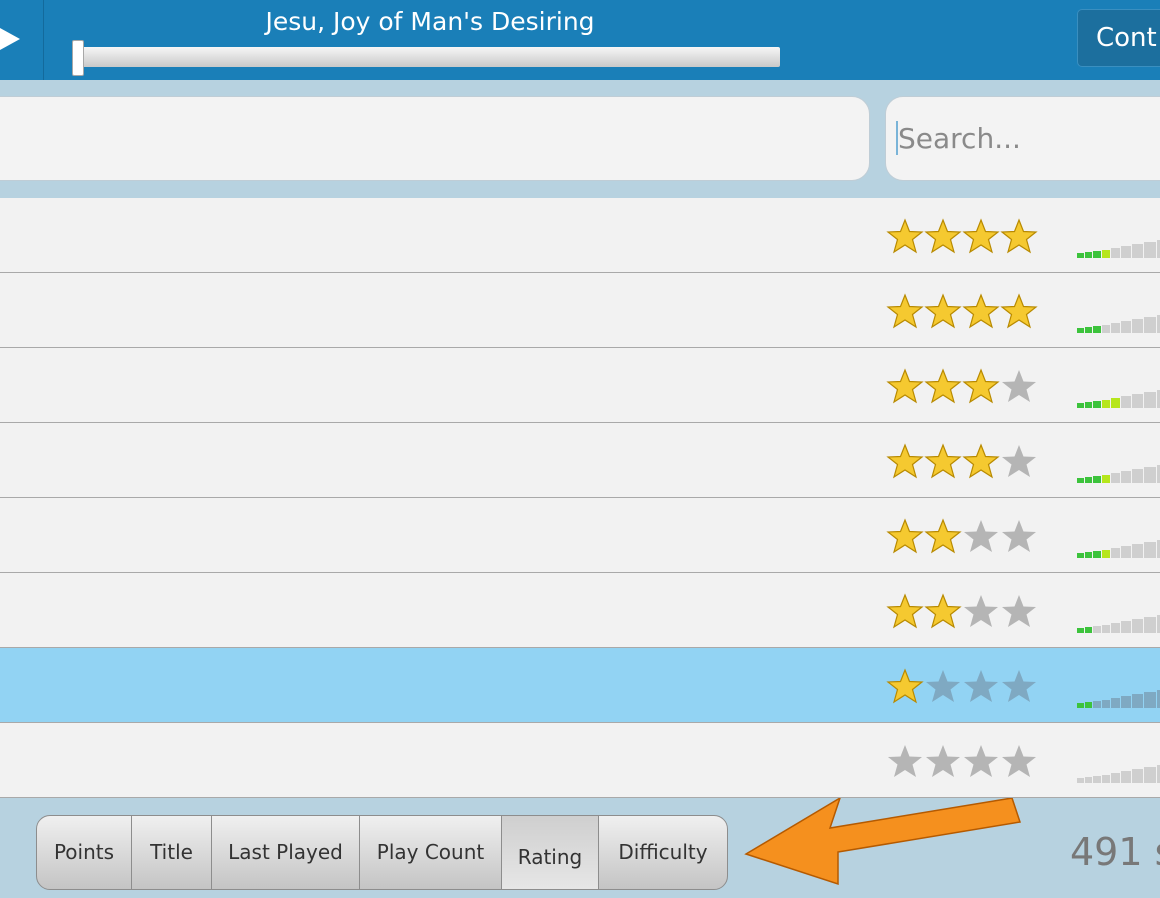 The height and width of the screenshot is (898, 1160). I want to click on song-count: 491 s, so click(1115, 852).